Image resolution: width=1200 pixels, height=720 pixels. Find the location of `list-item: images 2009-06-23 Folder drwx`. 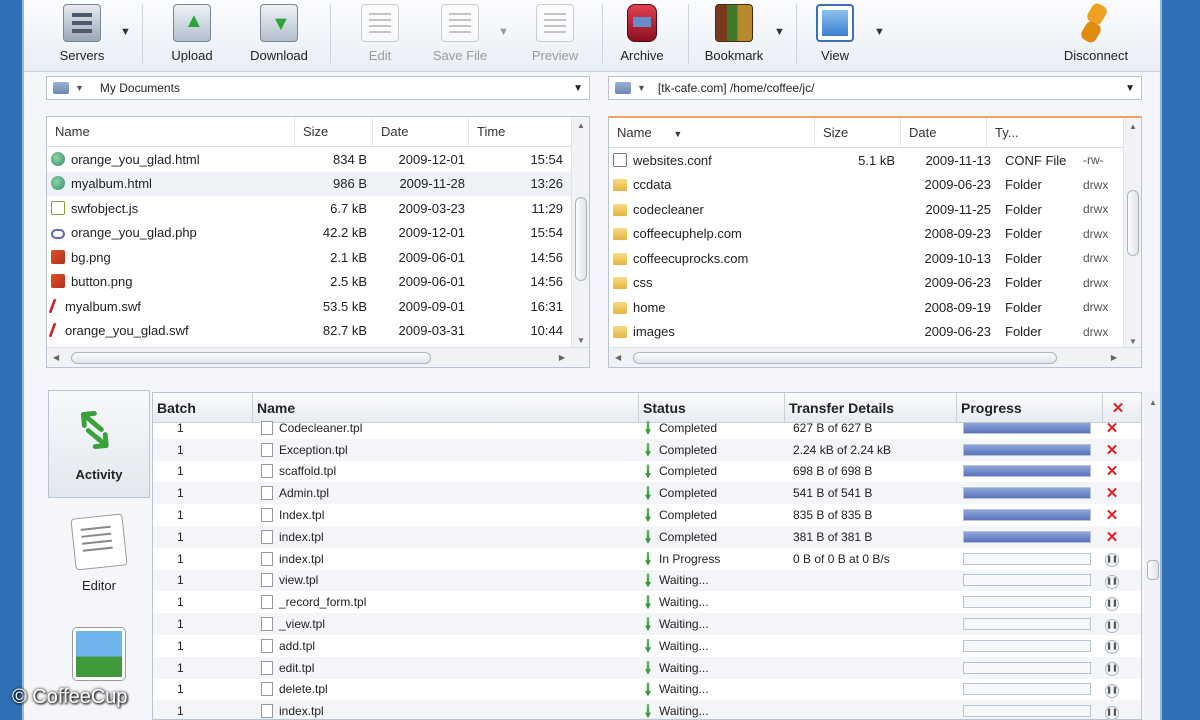

list-item: images 2009-06-23 Folder drwx is located at coordinates (875, 332).